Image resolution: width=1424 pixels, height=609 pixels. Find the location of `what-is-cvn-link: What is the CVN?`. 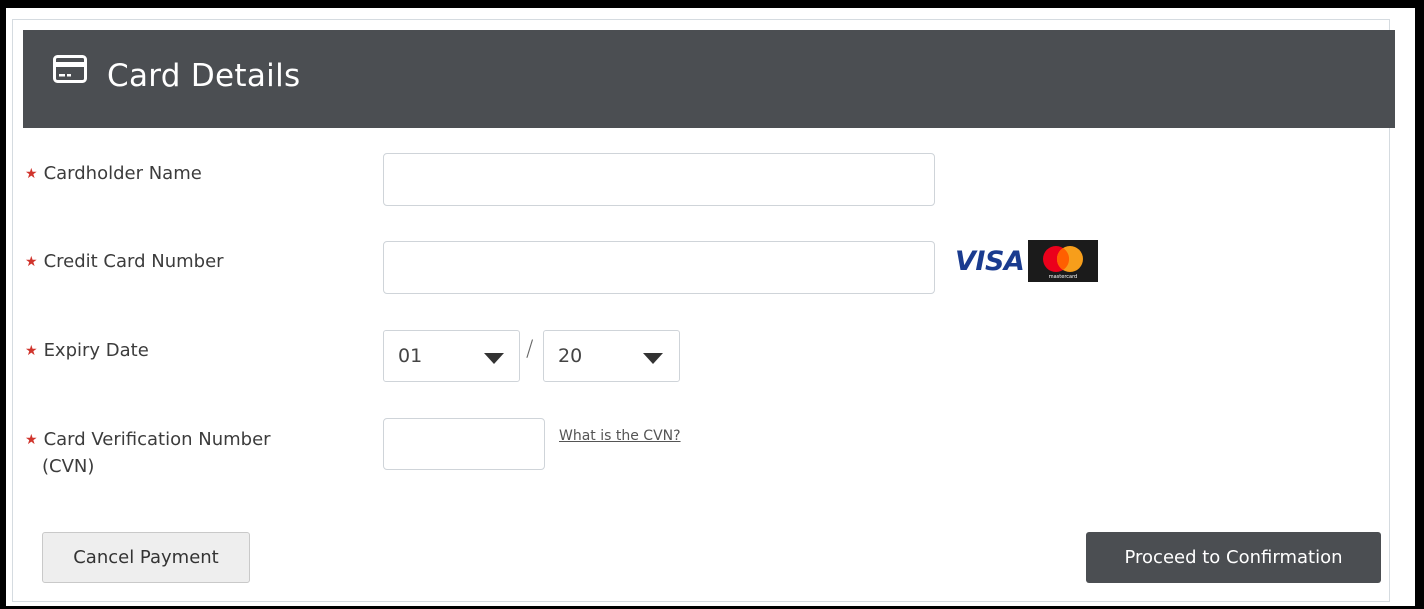

what-is-cvn-link: What is the CVN? is located at coordinates (620, 436).